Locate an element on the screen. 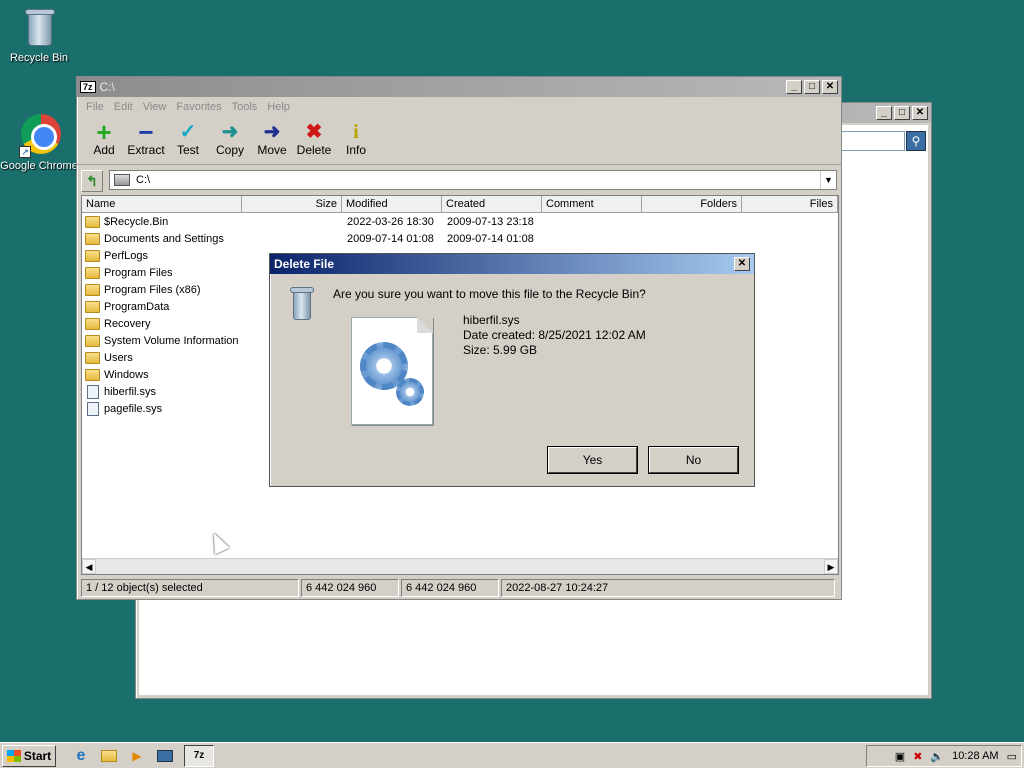  column-header-created: Created is located at coordinates (492, 204).